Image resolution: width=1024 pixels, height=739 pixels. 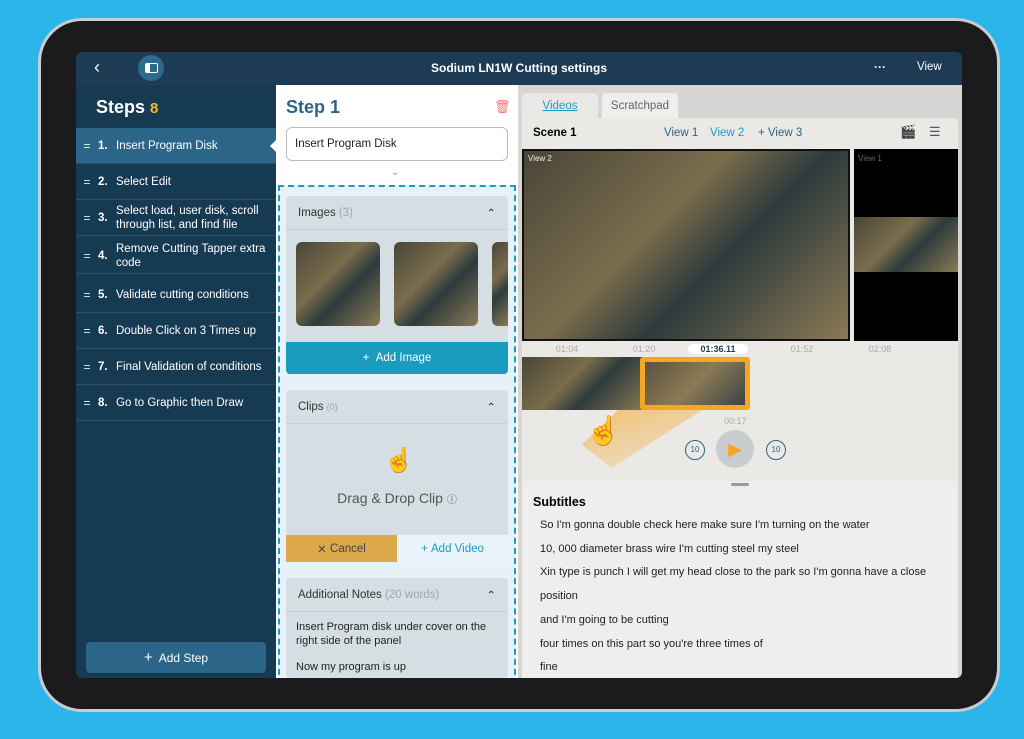 What do you see at coordinates (935, 132) in the screenshot?
I see `list-icon: ☰` at bounding box center [935, 132].